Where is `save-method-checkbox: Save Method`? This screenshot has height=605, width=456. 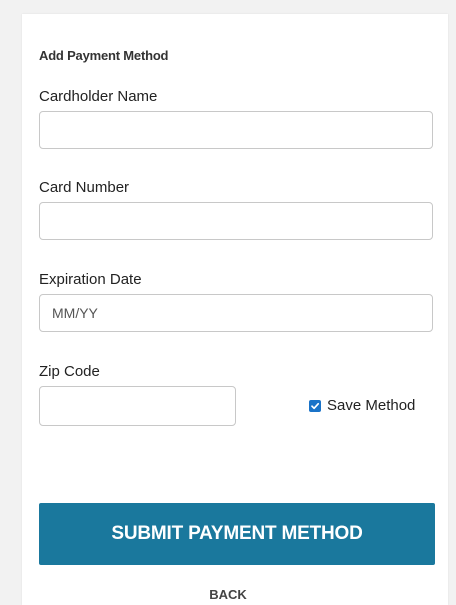
save-method-checkbox: Save Method is located at coordinates (362, 405).